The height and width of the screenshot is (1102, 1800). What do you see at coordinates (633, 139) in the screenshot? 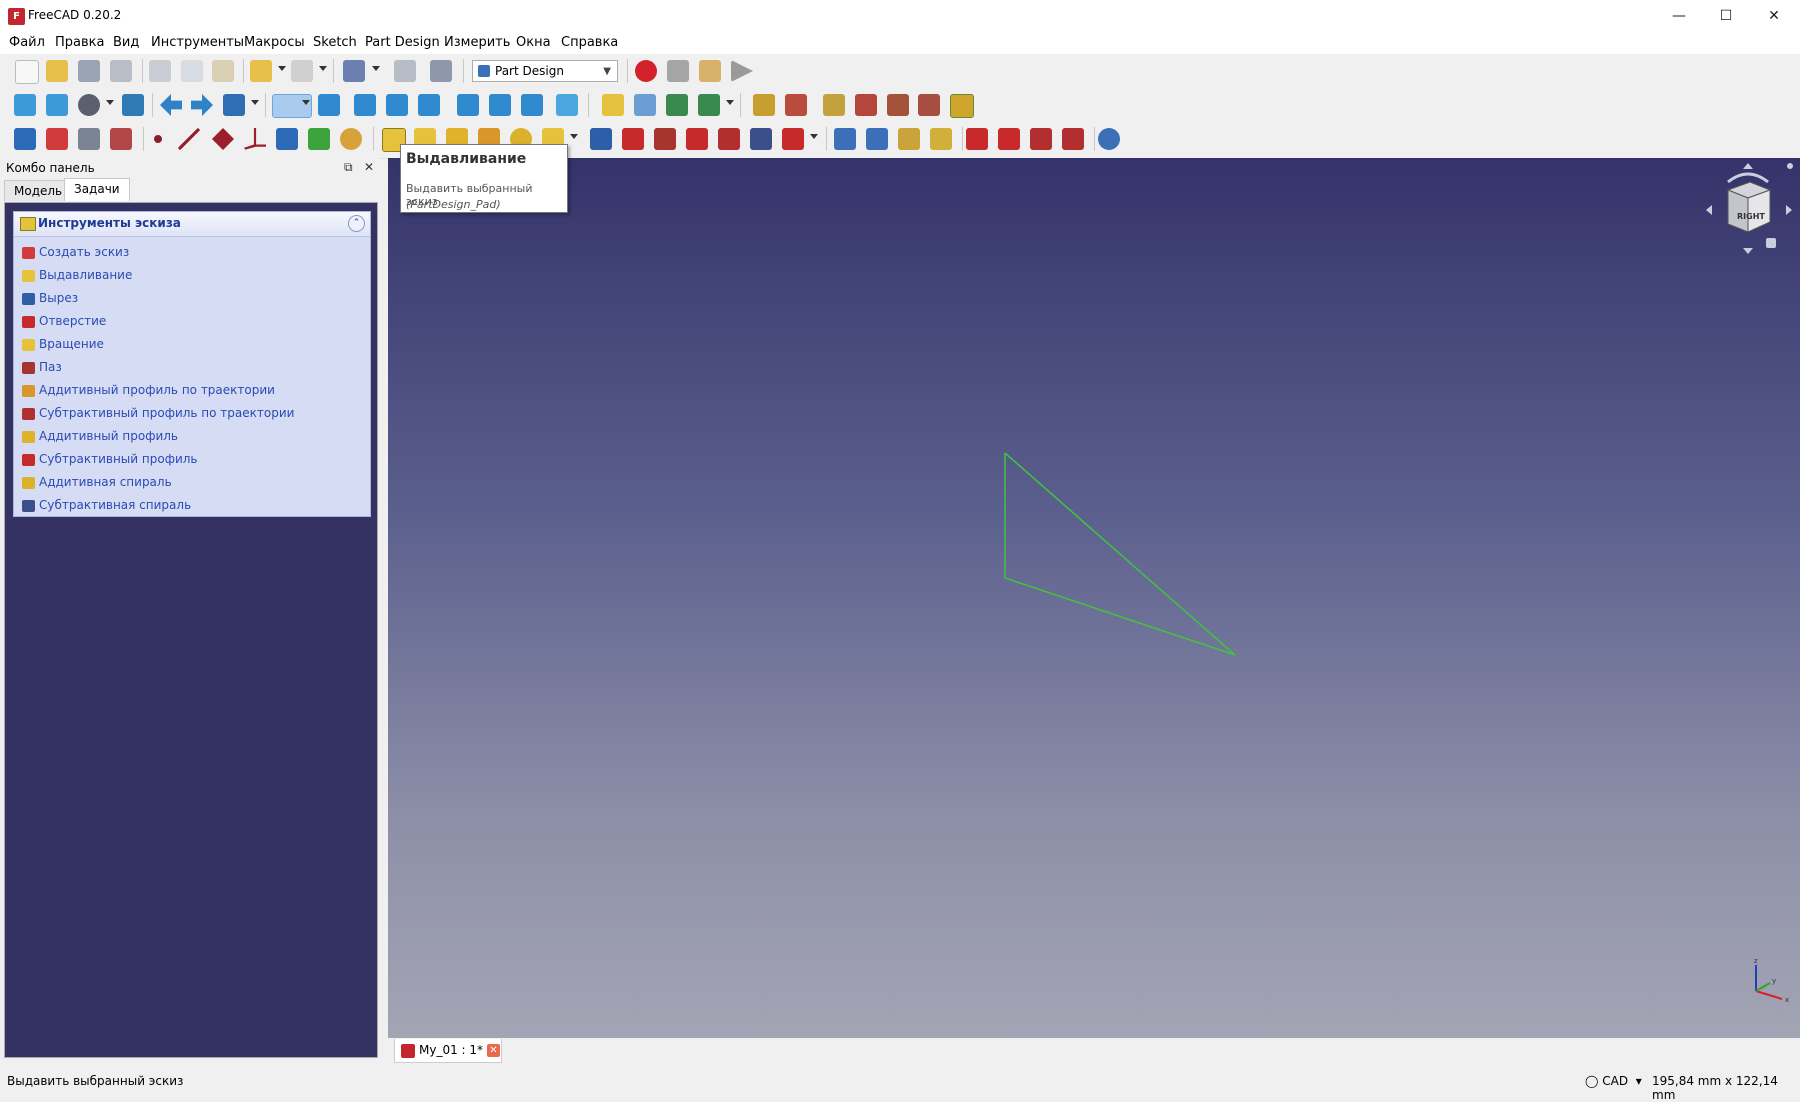
I see `hole-icon` at bounding box center [633, 139].